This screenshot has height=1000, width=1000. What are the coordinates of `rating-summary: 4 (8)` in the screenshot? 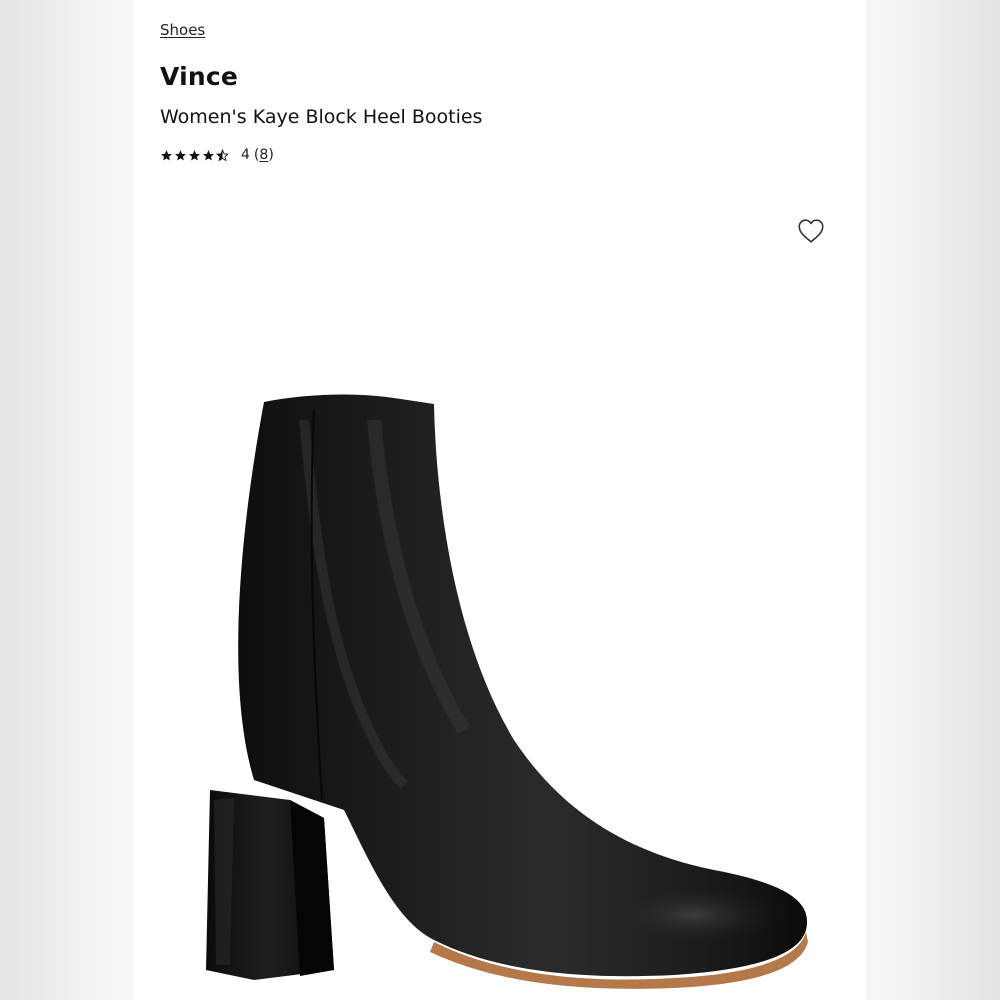 It's located at (217, 155).